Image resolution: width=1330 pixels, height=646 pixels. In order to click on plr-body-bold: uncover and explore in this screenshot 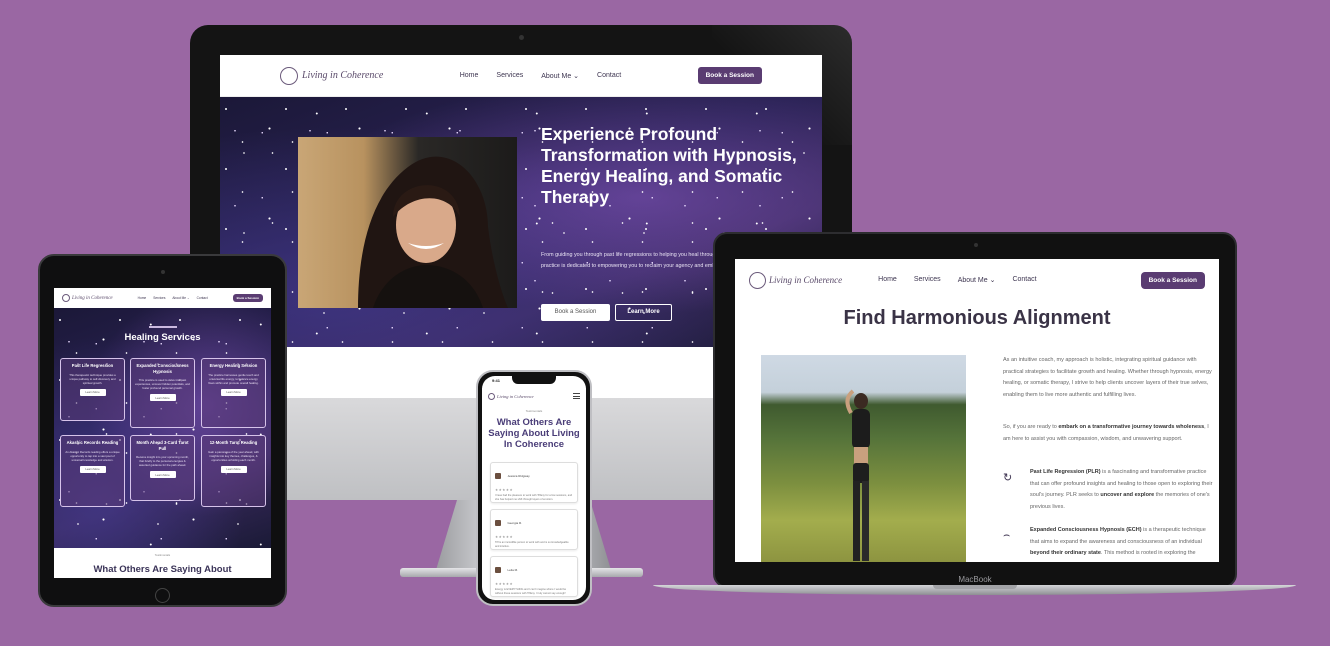, I will do `click(1127, 495)`.